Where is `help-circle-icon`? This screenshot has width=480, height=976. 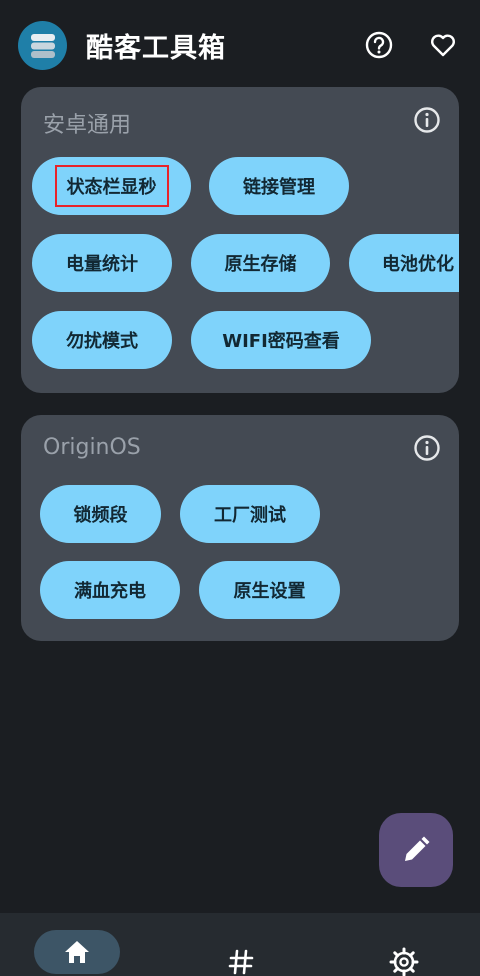 help-circle-icon is located at coordinates (379, 45).